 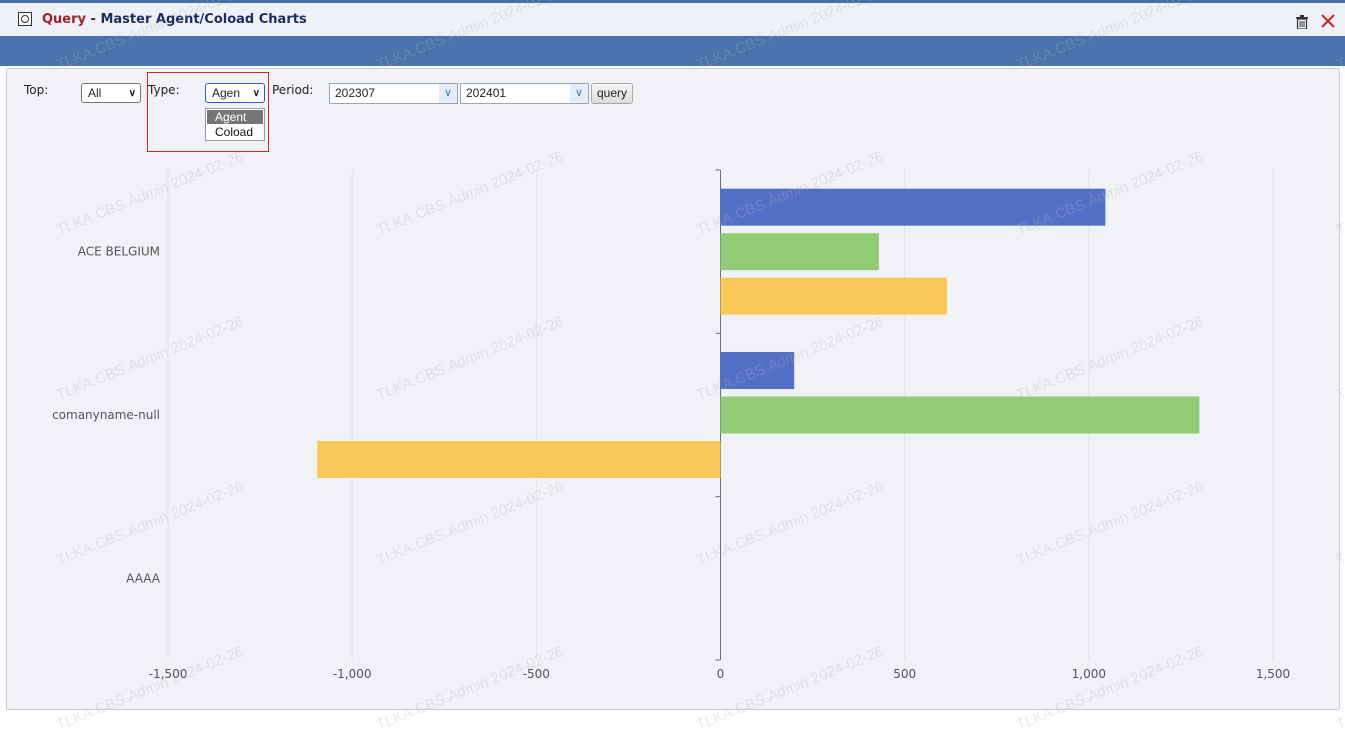 What do you see at coordinates (1089, 674) in the screenshot?
I see `x-tick-label: 1,000` at bounding box center [1089, 674].